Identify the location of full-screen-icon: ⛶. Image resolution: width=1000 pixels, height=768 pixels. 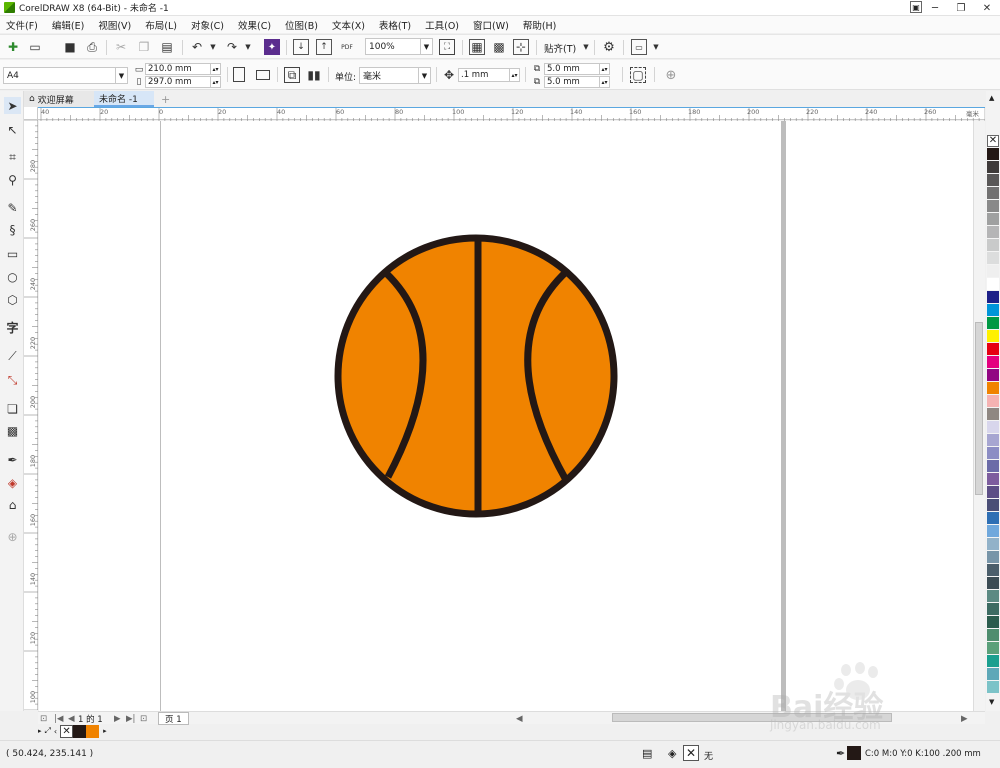
(447, 47).